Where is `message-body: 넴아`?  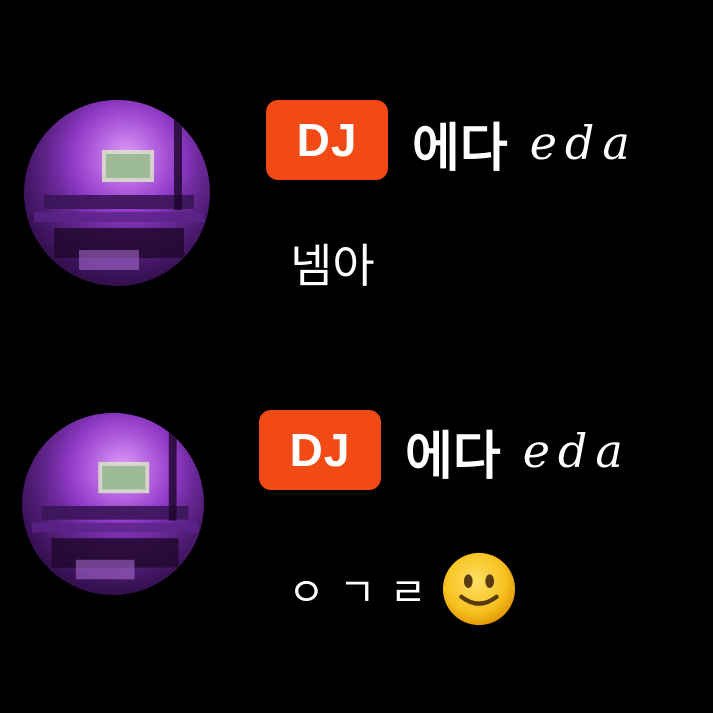 message-body: 넴아 is located at coordinates (332, 266).